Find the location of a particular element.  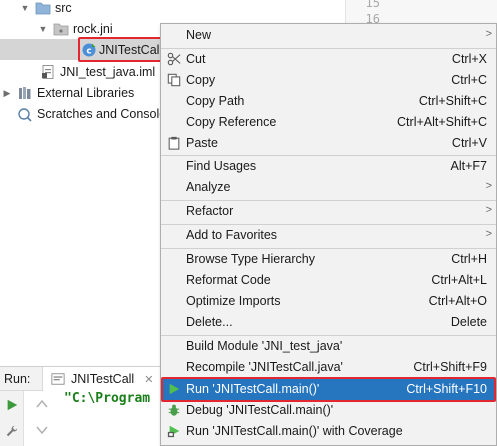

menu-item-shortcut: Ctrl+X is located at coordinates (469, 59).